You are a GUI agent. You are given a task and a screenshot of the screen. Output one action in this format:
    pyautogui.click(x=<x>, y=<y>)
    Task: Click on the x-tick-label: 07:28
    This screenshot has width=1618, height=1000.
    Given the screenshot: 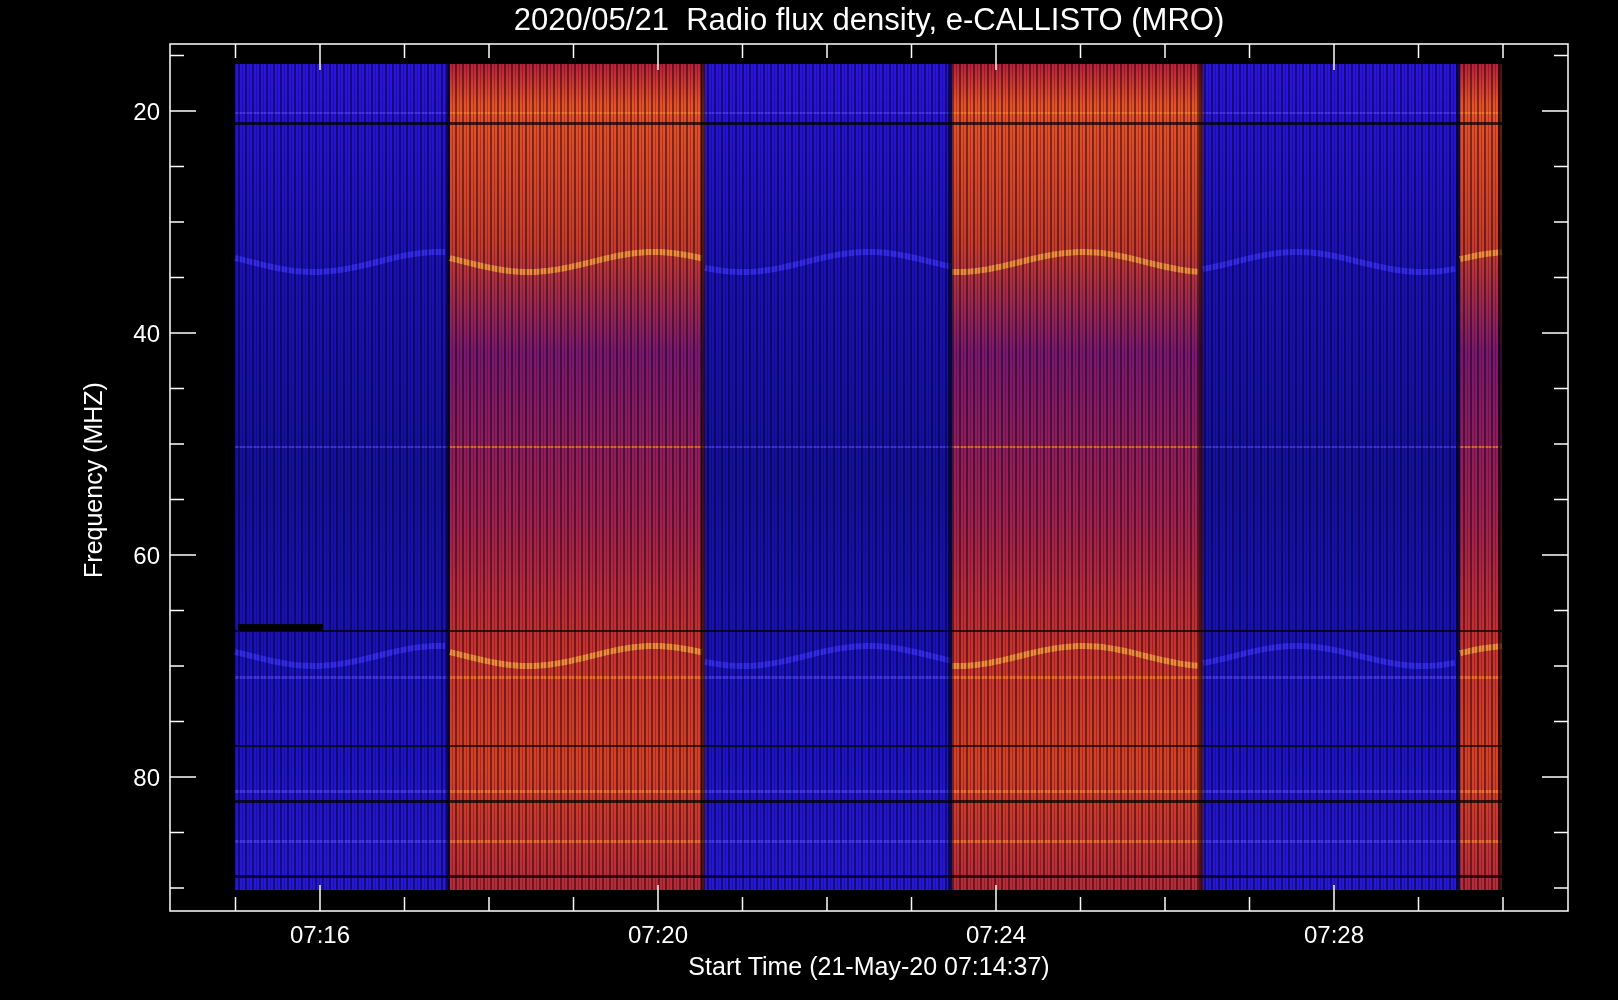 What is the action you would take?
    pyautogui.click(x=1334, y=934)
    